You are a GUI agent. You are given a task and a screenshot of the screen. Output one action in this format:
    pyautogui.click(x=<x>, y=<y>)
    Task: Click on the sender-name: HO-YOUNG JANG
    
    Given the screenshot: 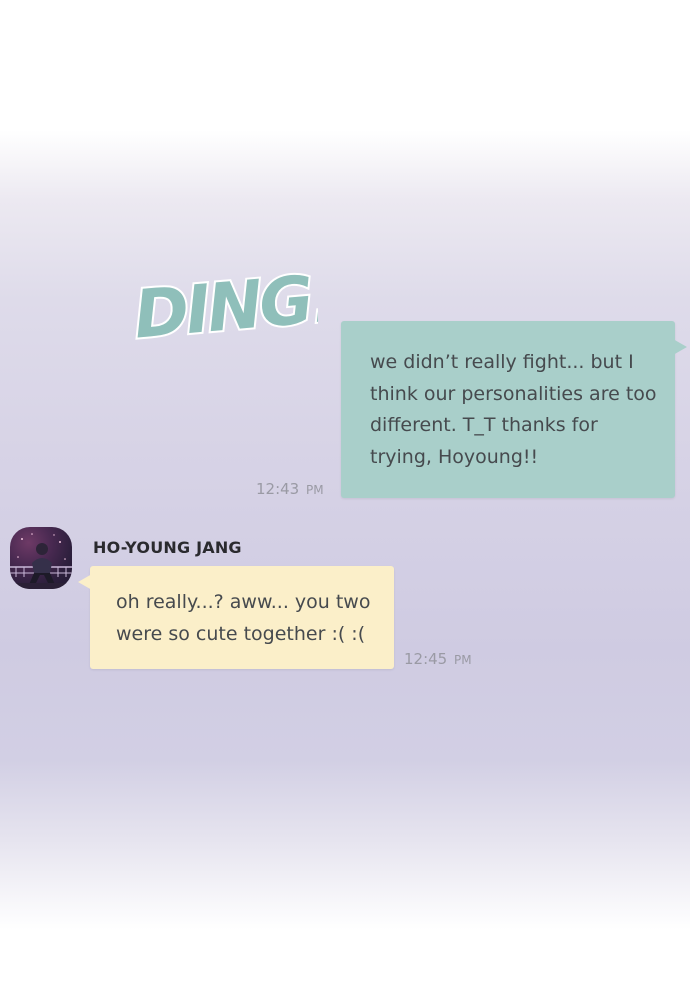 What is the action you would take?
    pyautogui.click(x=167, y=547)
    